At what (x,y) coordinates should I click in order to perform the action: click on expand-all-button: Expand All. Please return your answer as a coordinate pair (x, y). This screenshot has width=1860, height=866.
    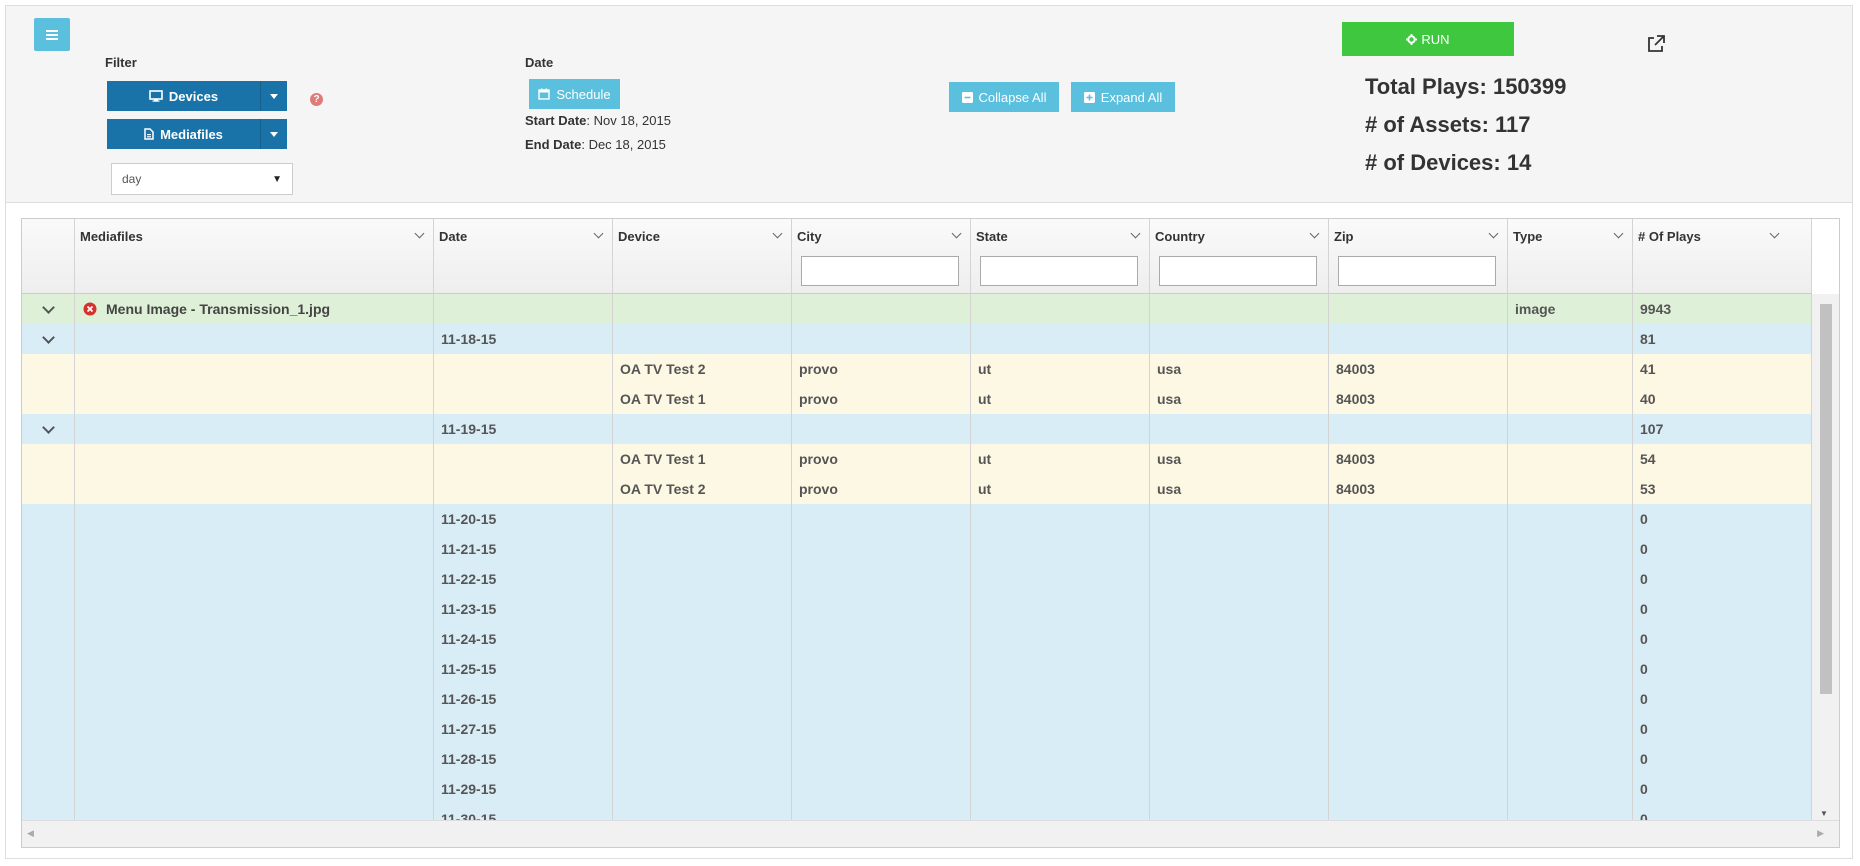
    Looking at the image, I should click on (1123, 97).